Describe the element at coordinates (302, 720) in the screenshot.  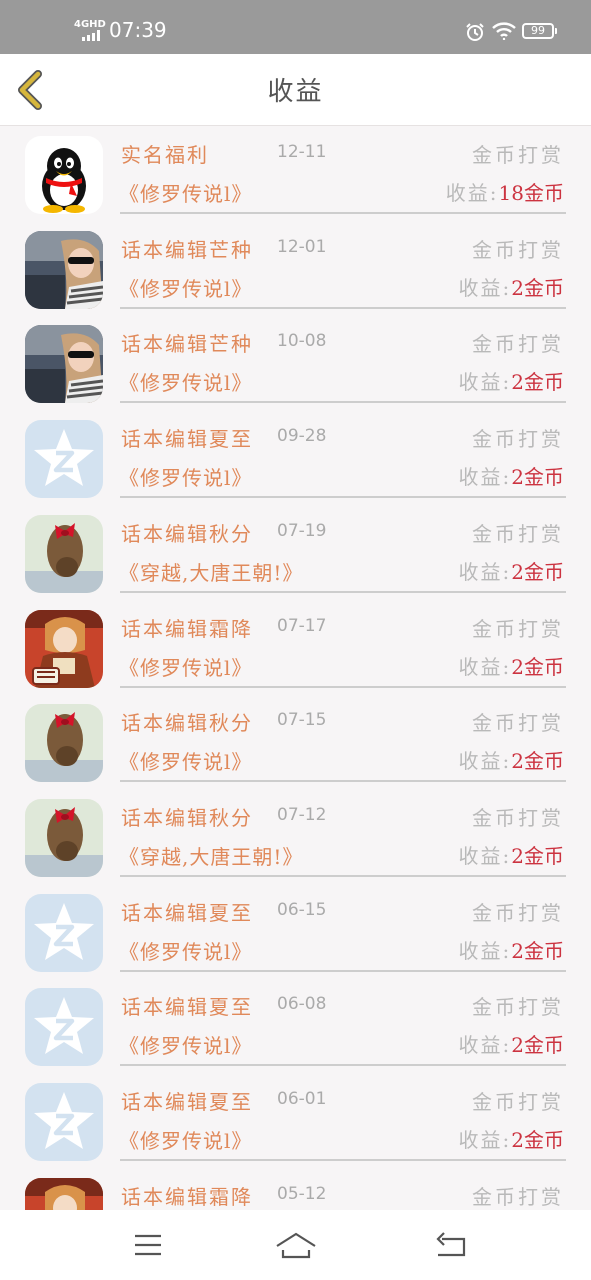
I see `date: 07-15` at that location.